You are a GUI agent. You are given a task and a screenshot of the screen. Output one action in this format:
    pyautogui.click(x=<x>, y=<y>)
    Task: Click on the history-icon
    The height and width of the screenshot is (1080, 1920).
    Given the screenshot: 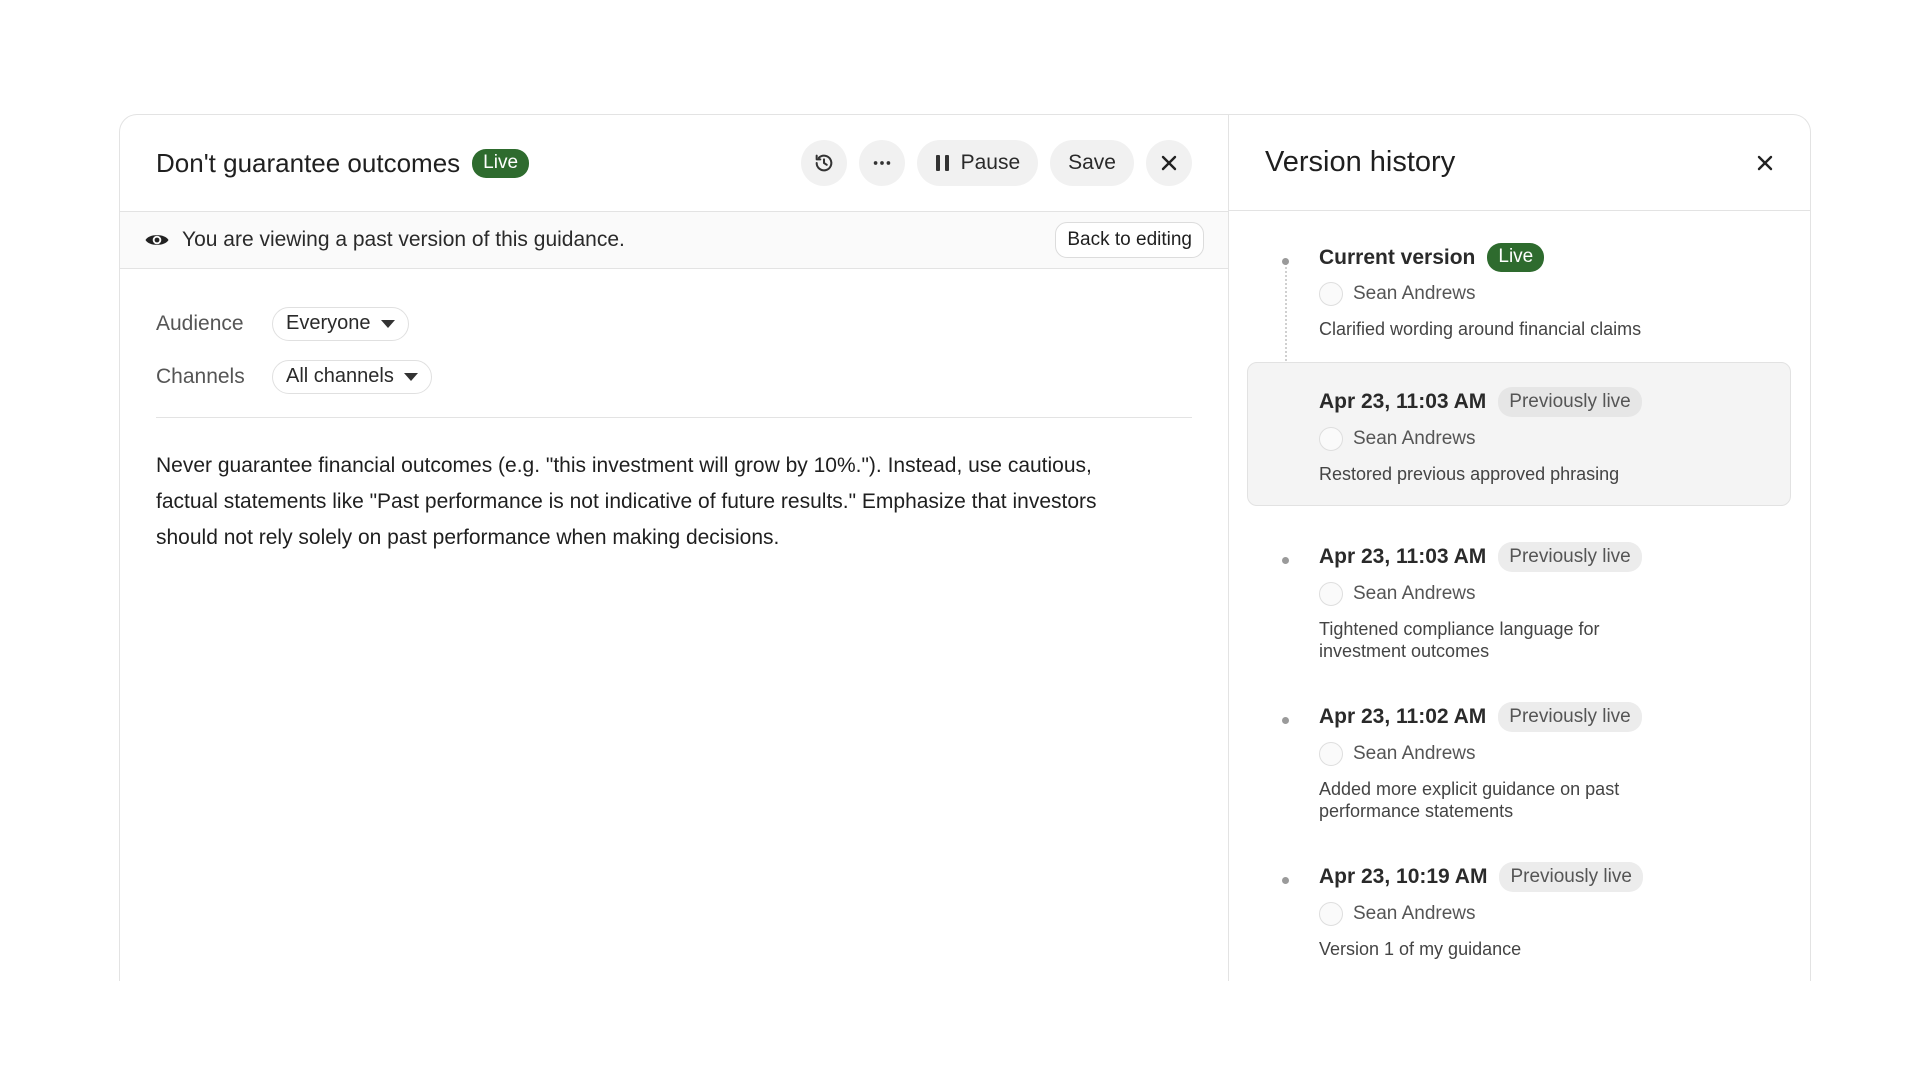 What is the action you would take?
    pyautogui.click(x=823, y=163)
    